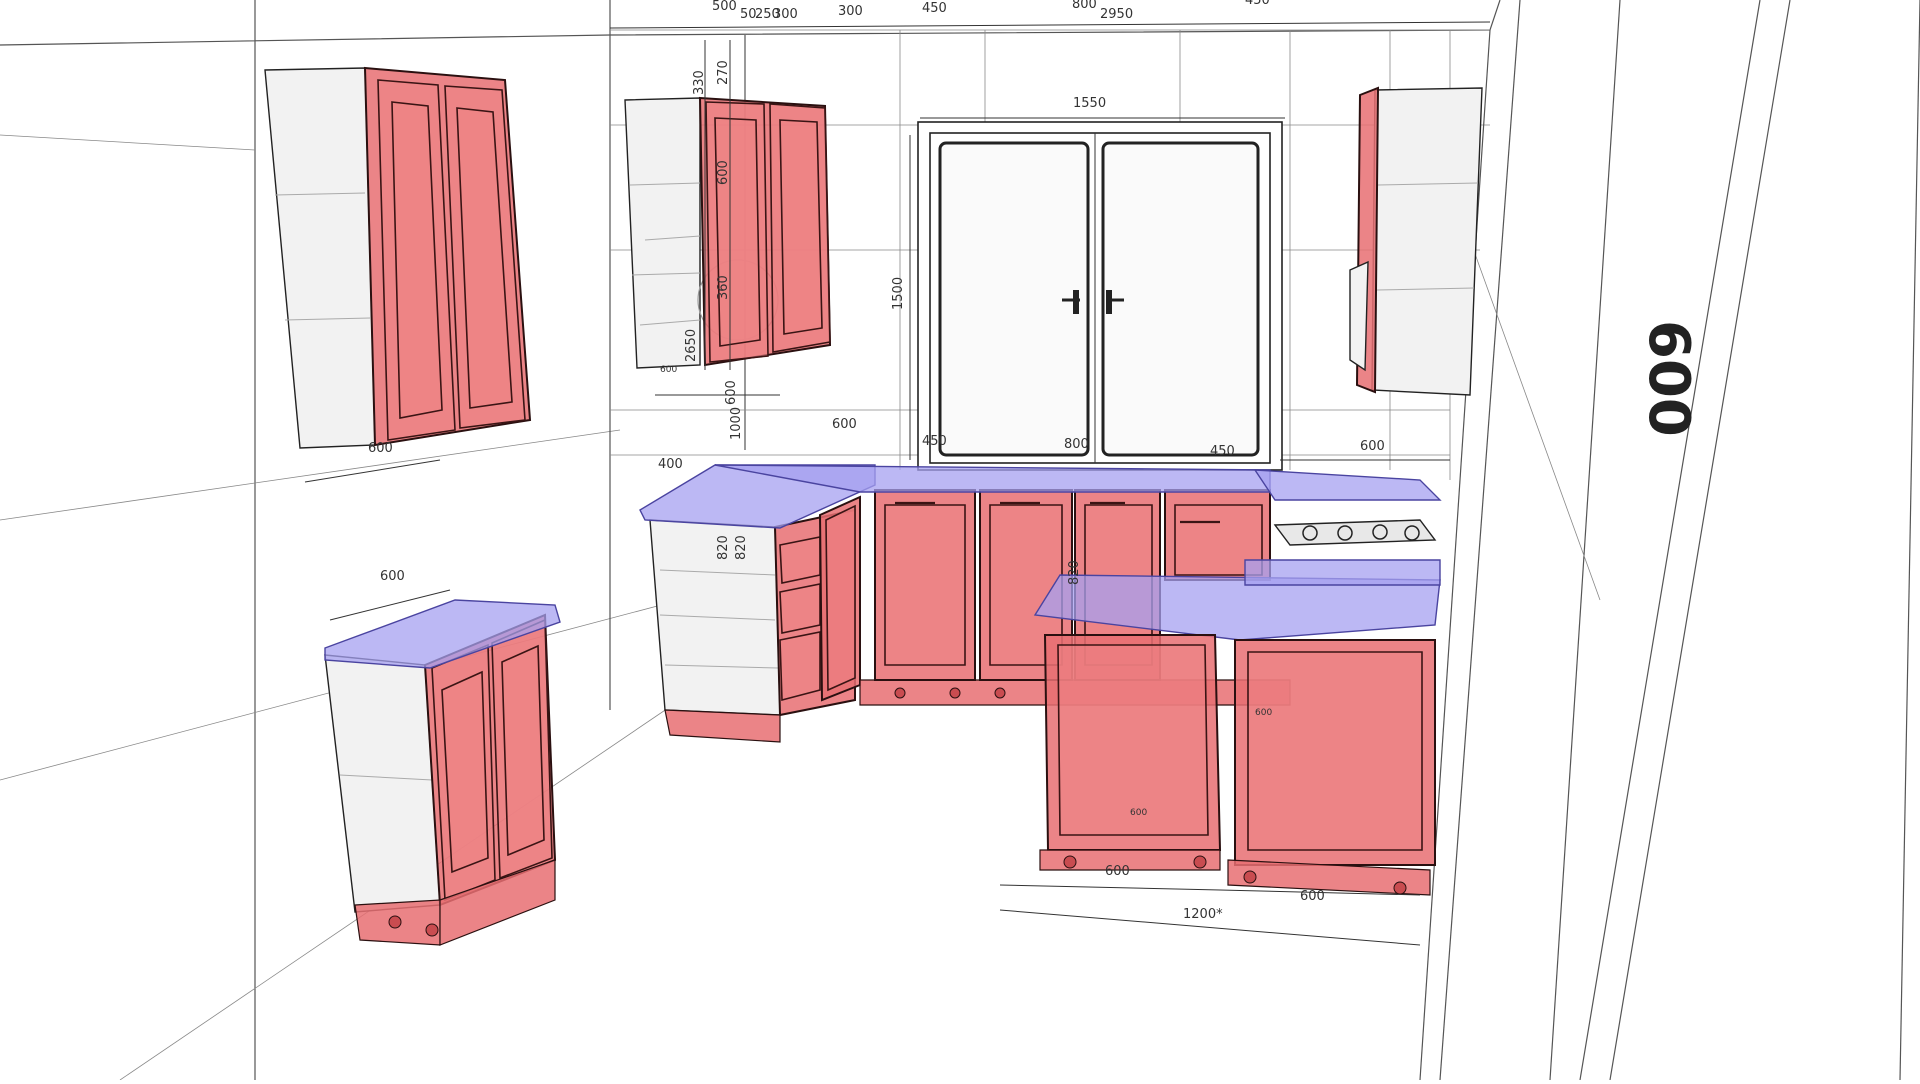  I want to click on island-peninsula, so click(1237, 727).